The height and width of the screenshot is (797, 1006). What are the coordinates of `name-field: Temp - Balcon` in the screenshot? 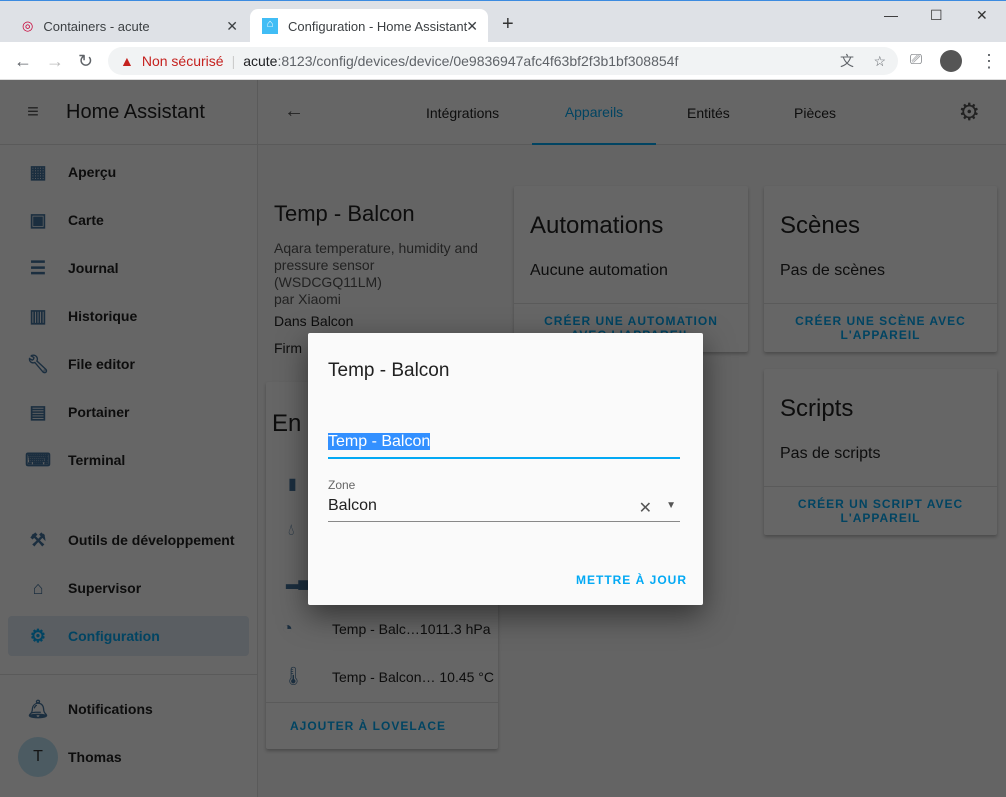 It's located at (504, 446).